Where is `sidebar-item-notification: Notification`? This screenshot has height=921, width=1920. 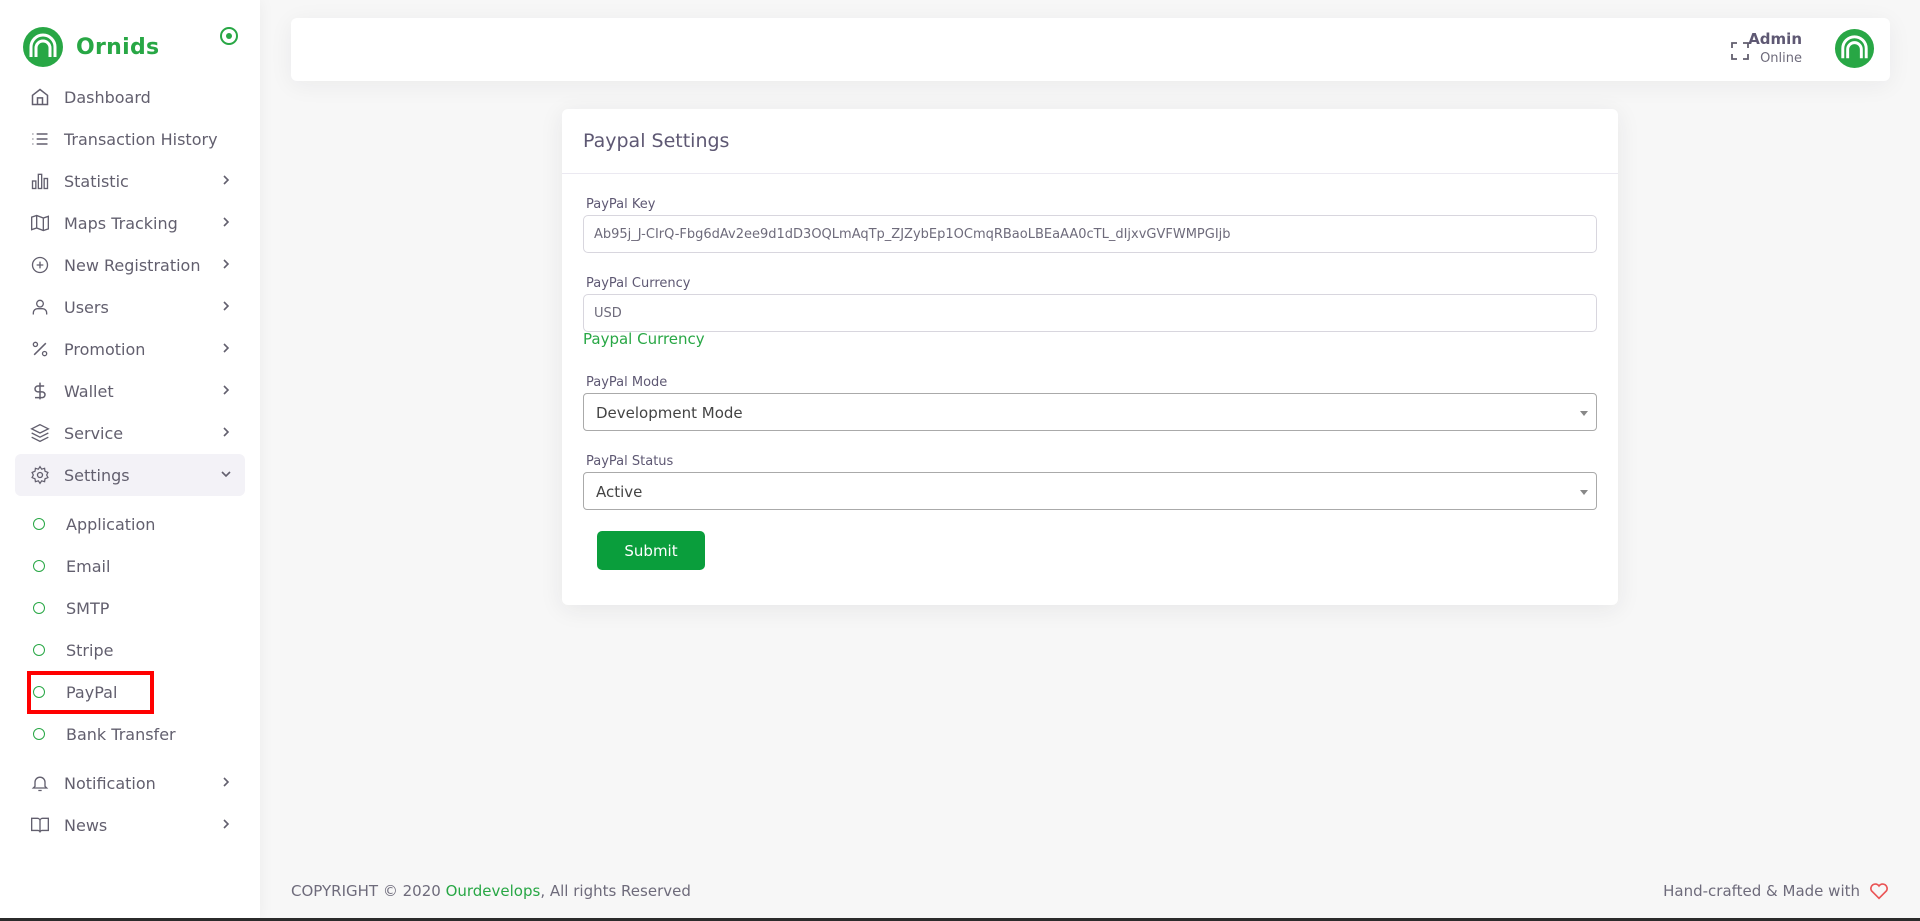
sidebar-item-notification: Notification is located at coordinates (130, 783).